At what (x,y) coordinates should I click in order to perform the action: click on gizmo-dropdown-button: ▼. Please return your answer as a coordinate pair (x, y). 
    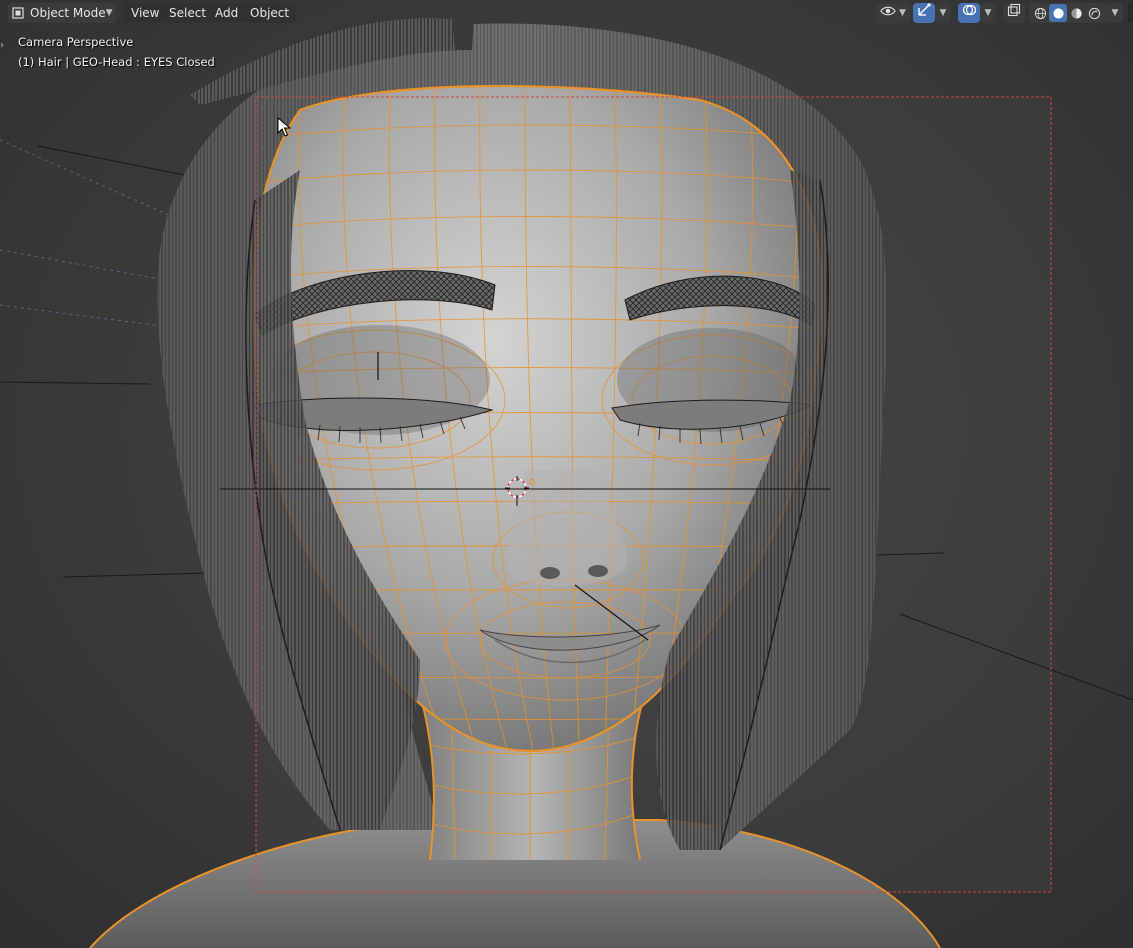
    Looking at the image, I should click on (943, 13).